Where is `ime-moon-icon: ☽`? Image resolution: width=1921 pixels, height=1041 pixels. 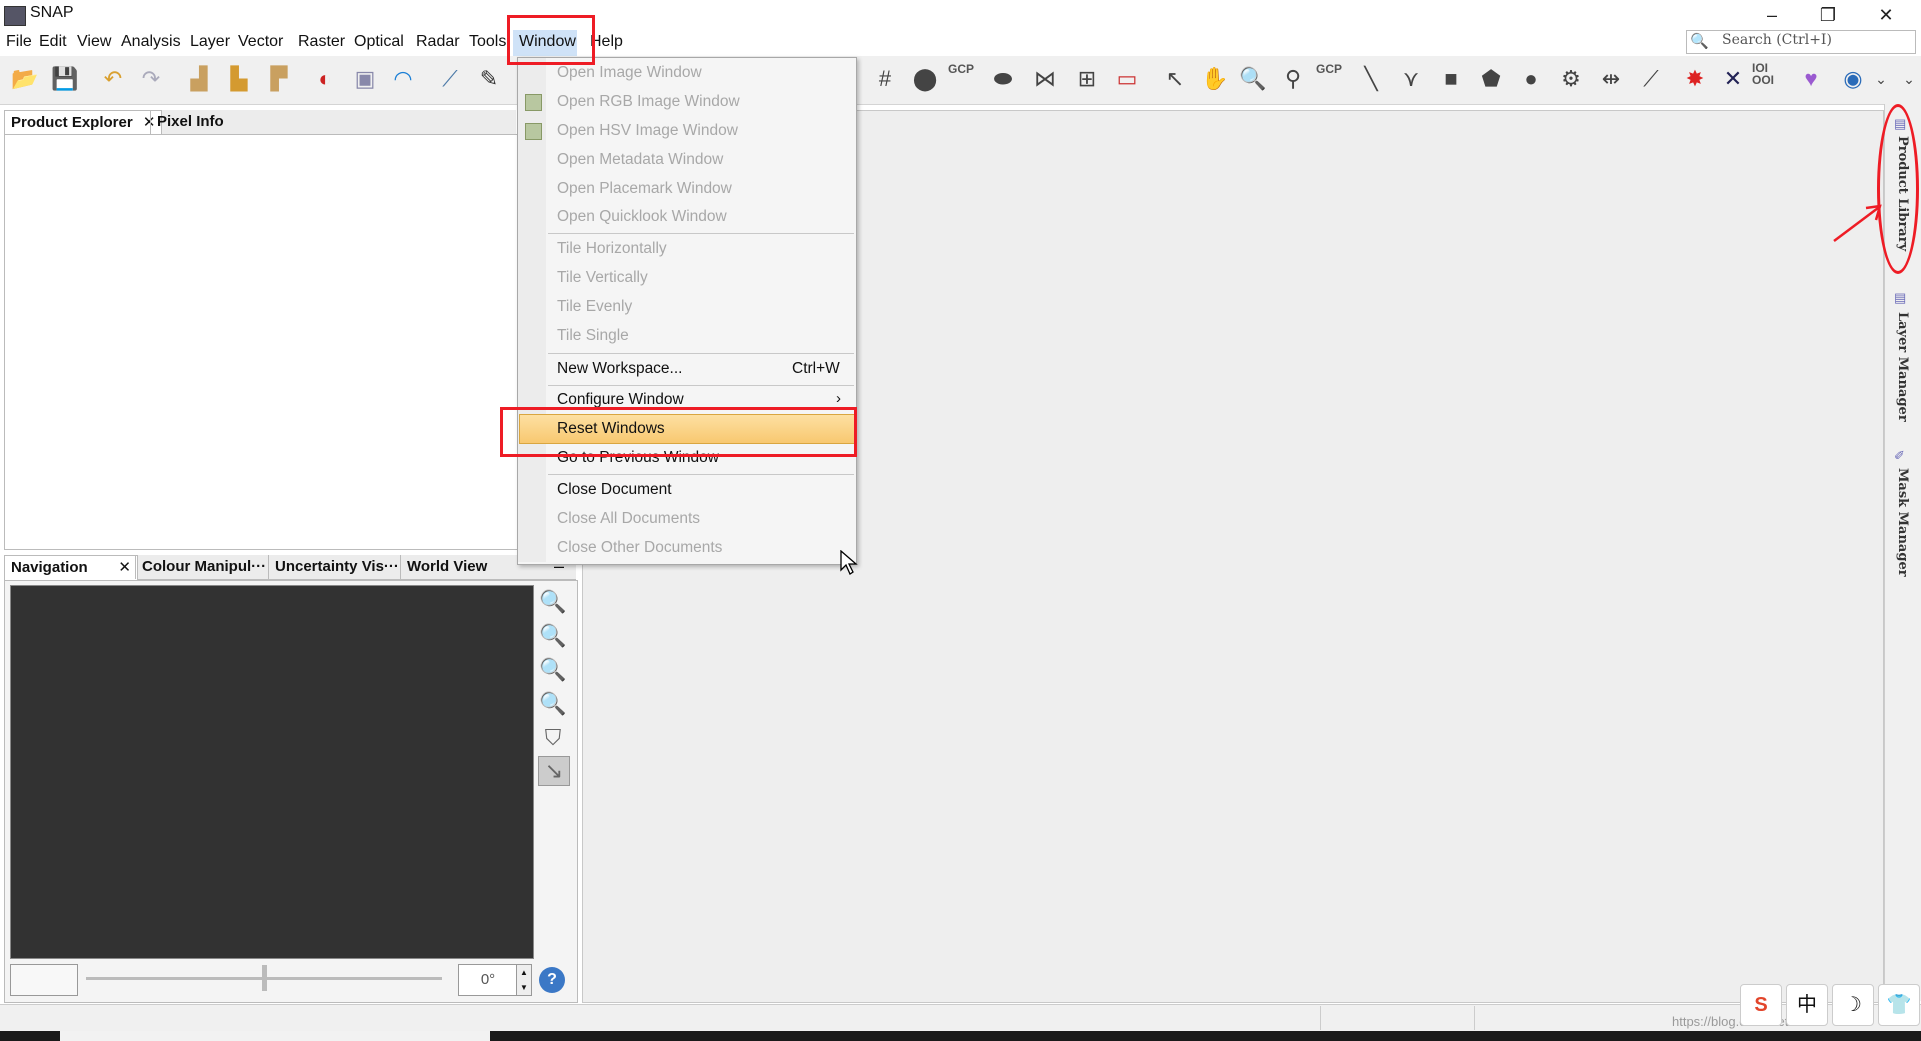
ime-moon-icon: ☽ is located at coordinates (1853, 1005).